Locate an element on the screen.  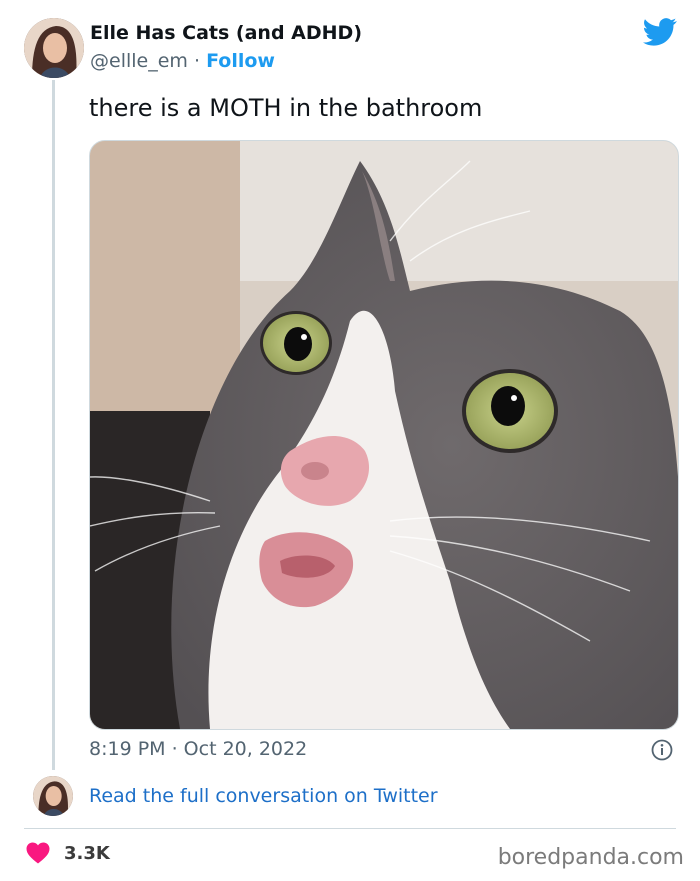
tweet-text: there is a MOTH in the bathroom is located at coordinates (286, 108).